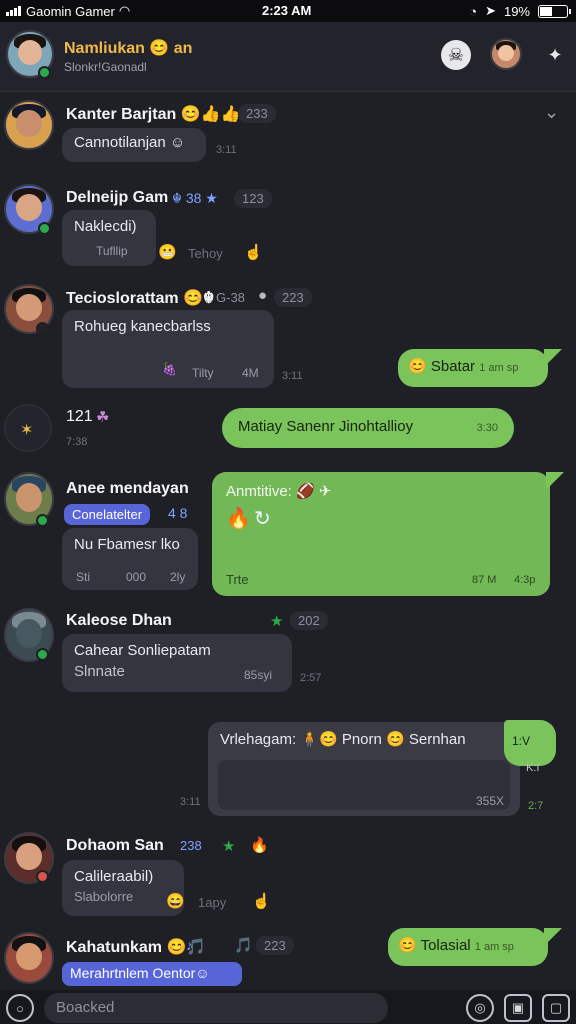 The width and height of the screenshot is (576, 1024). Describe the element at coordinates (258, 675) in the screenshot. I see `message-meta: 85syi` at that location.